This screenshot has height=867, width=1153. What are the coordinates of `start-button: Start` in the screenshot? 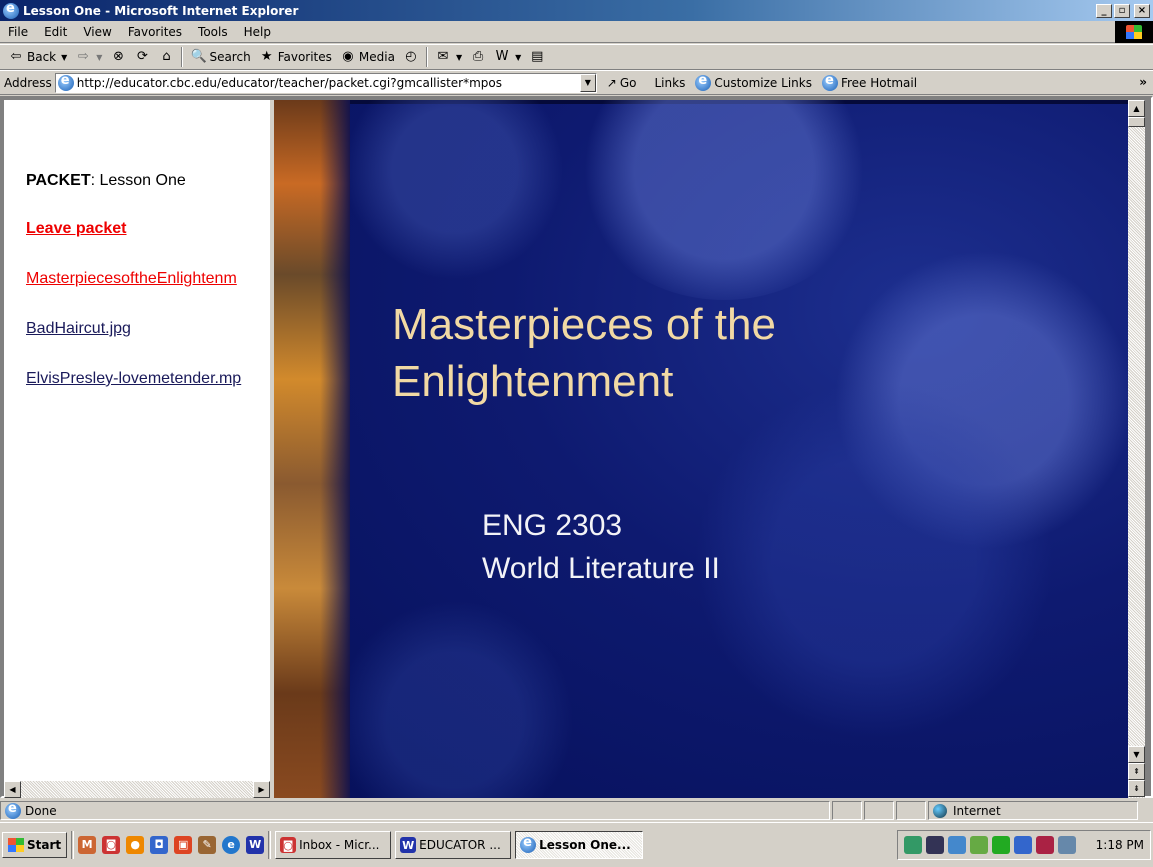 It's located at (35, 845).